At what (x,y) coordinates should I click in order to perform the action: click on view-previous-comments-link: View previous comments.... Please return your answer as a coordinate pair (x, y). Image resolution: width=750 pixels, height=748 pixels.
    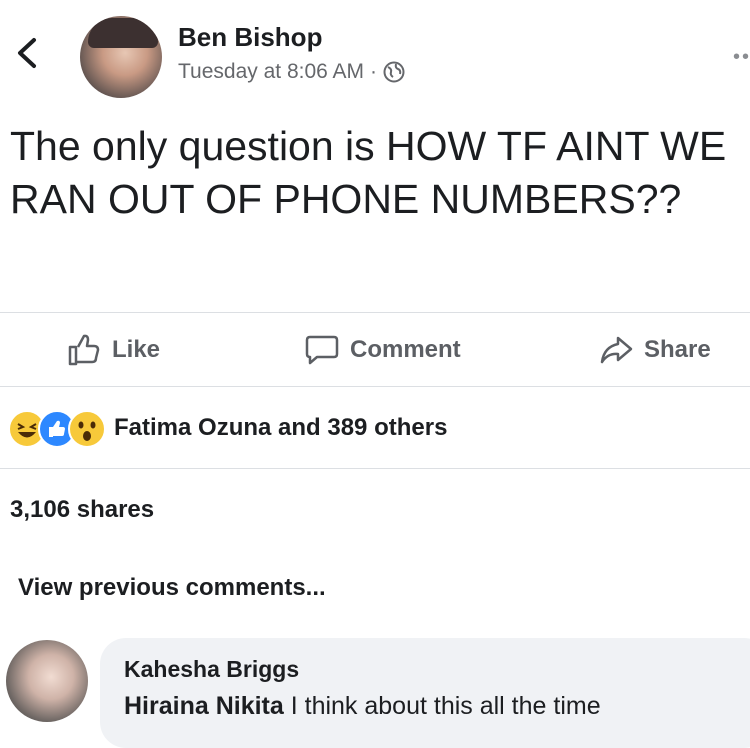
    Looking at the image, I should click on (172, 588).